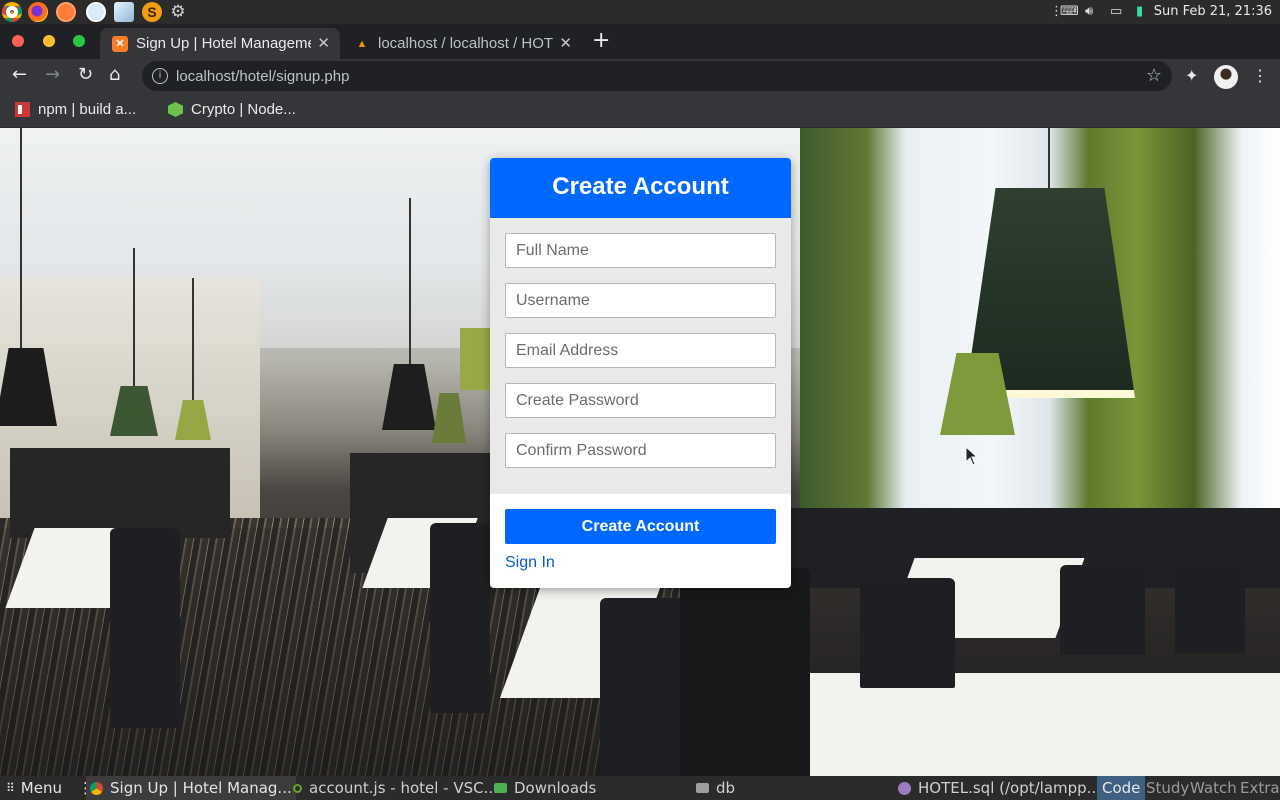  What do you see at coordinates (640, 12) in the screenshot?
I see `system-top-panel: S ⚙ ⋮ ⌨ 🔊︎ ▭ ▮ Sun Feb 21, 21:36` at bounding box center [640, 12].